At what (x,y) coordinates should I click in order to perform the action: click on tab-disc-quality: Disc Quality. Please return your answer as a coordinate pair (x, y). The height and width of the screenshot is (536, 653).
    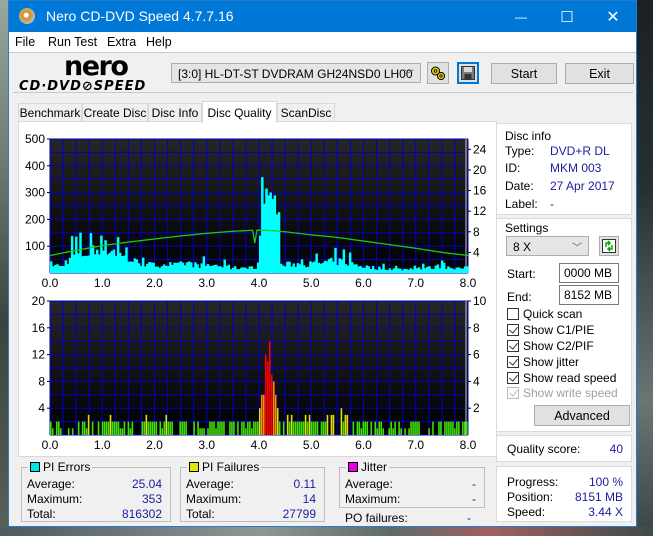
    Looking at the image, I should click on (239, 112).